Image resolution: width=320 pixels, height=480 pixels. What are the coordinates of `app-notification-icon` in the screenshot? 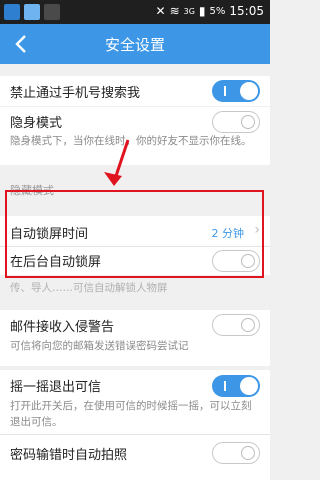 It's located at (12, 12).